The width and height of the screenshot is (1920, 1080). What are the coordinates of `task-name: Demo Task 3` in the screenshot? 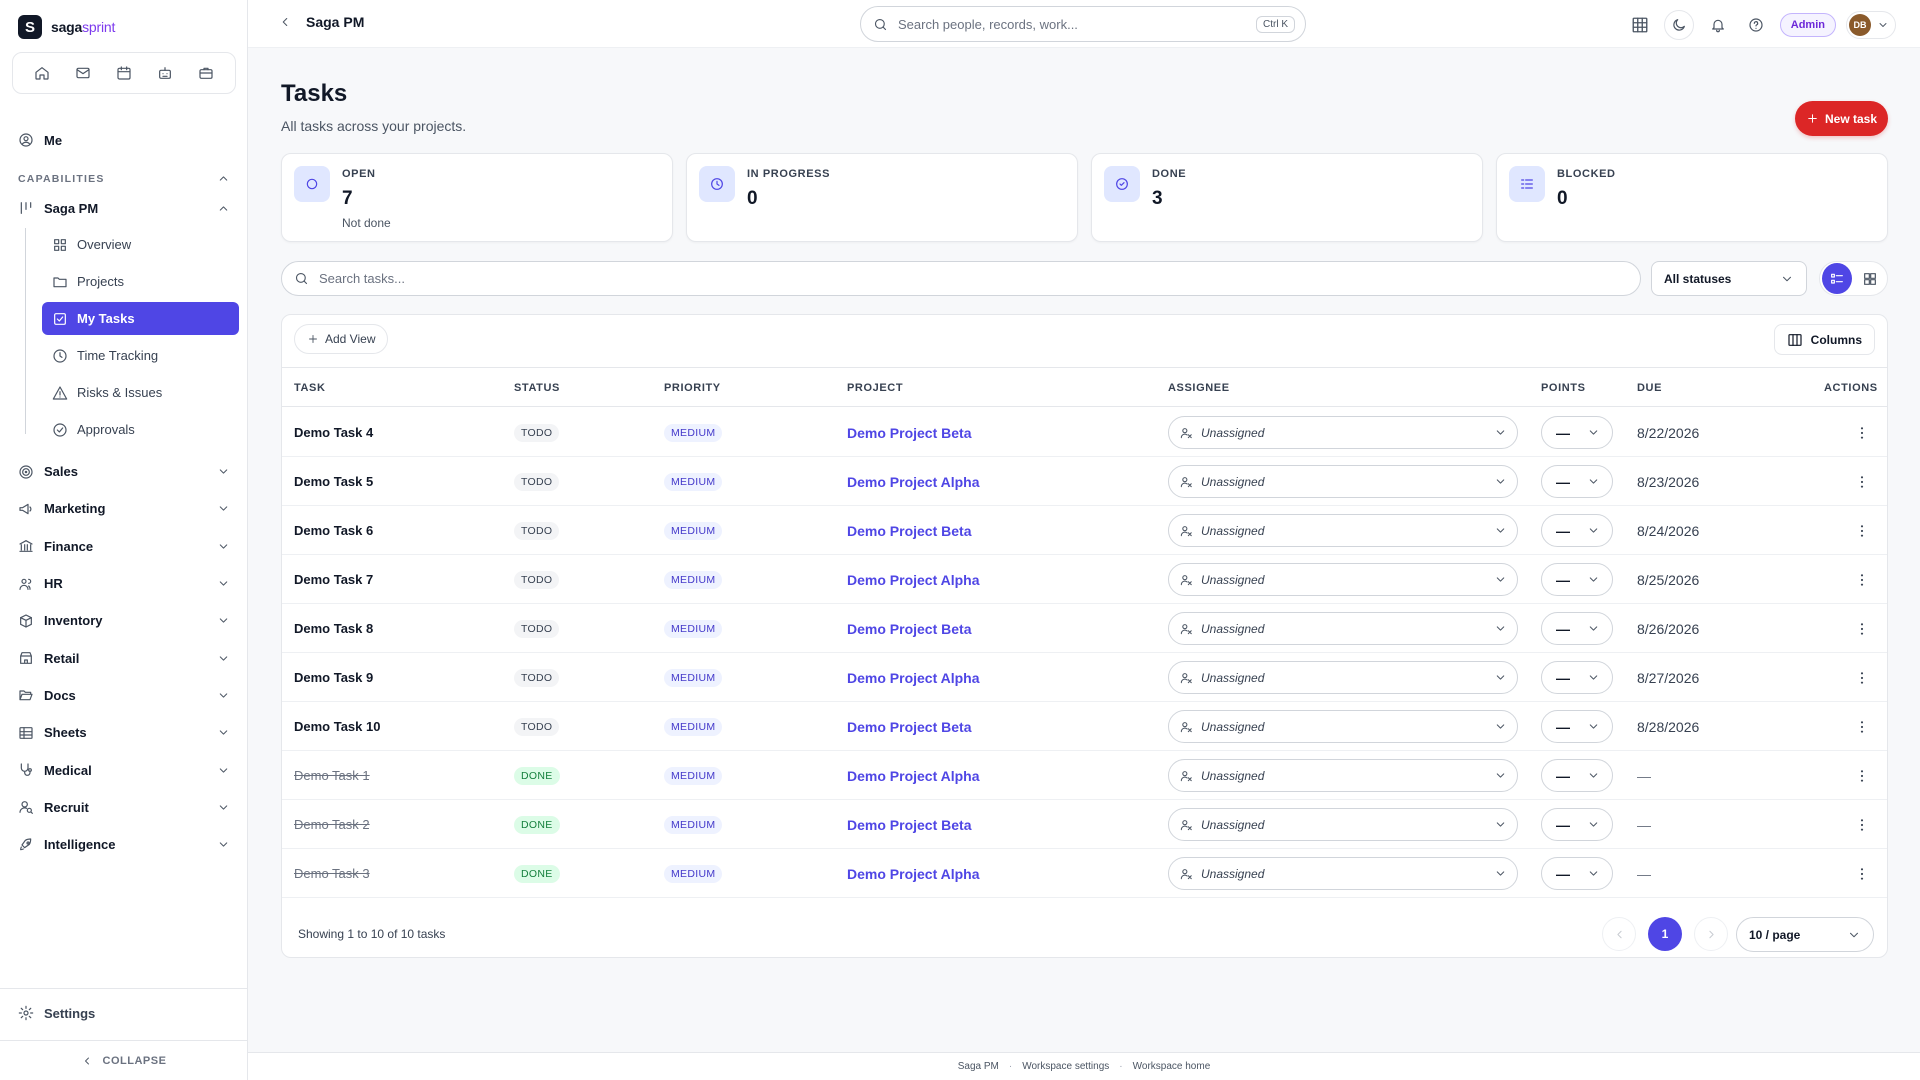 It's located at (332, 873).